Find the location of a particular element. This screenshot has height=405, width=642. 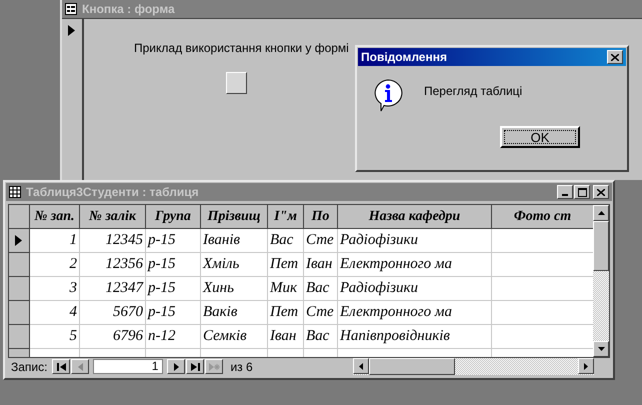

window-title: Кнопка : форма is located at coordinates (128, 9).